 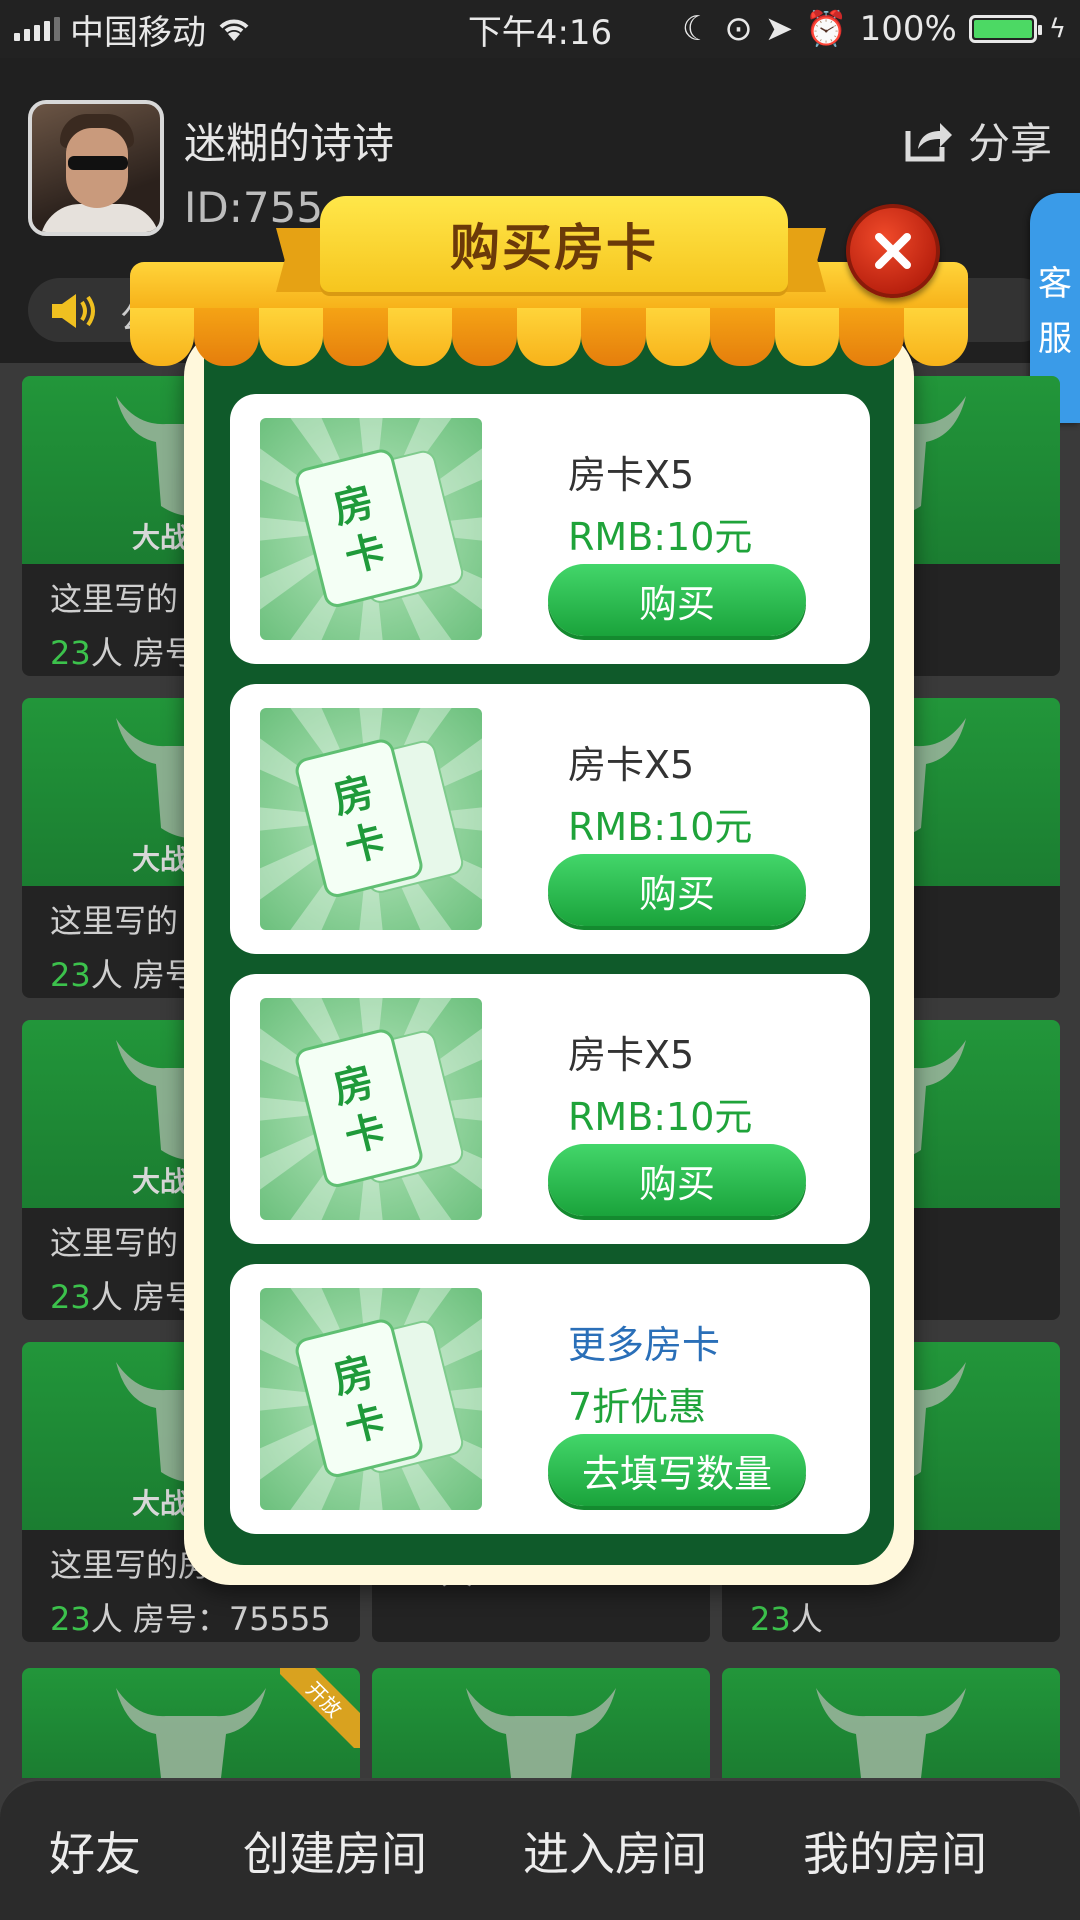 I want to click on package-card: 房卡 更多房卡 7折优惠去填写数量, so click(x=550, y=1399).